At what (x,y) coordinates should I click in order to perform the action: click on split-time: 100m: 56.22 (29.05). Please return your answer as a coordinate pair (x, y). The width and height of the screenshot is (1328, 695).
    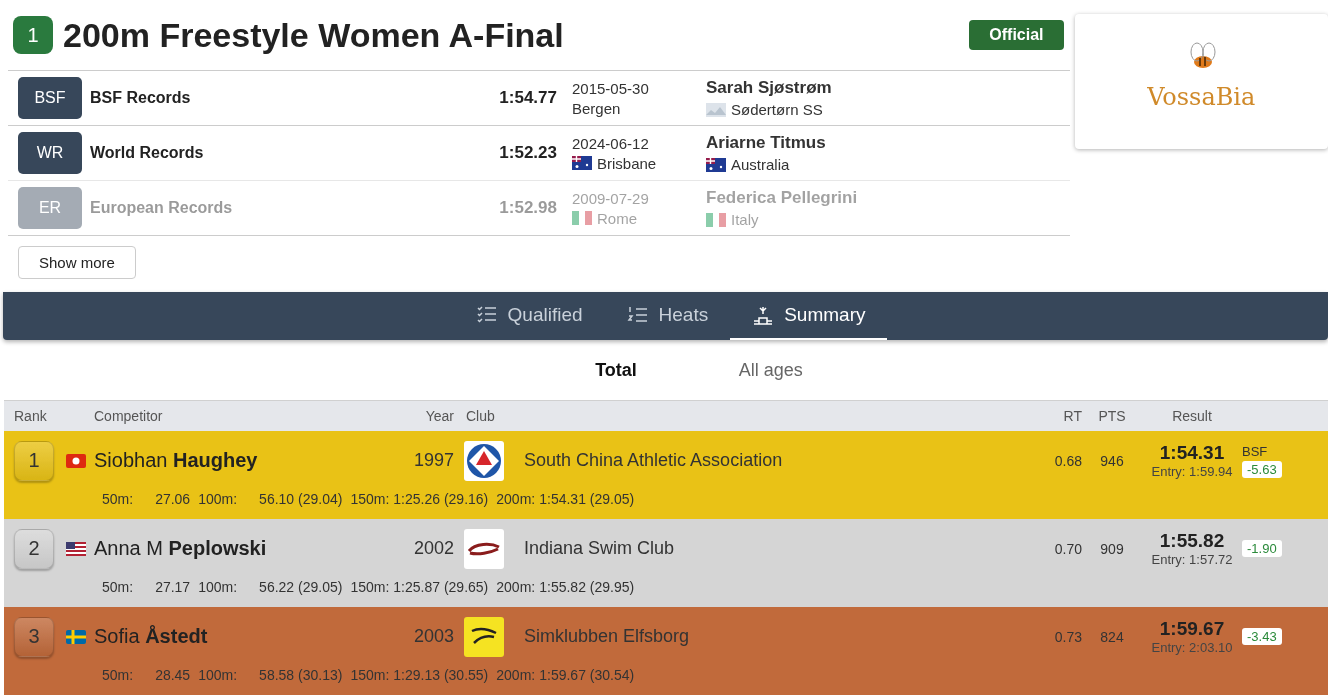
    Looking at the image, I should click on (270, 587).